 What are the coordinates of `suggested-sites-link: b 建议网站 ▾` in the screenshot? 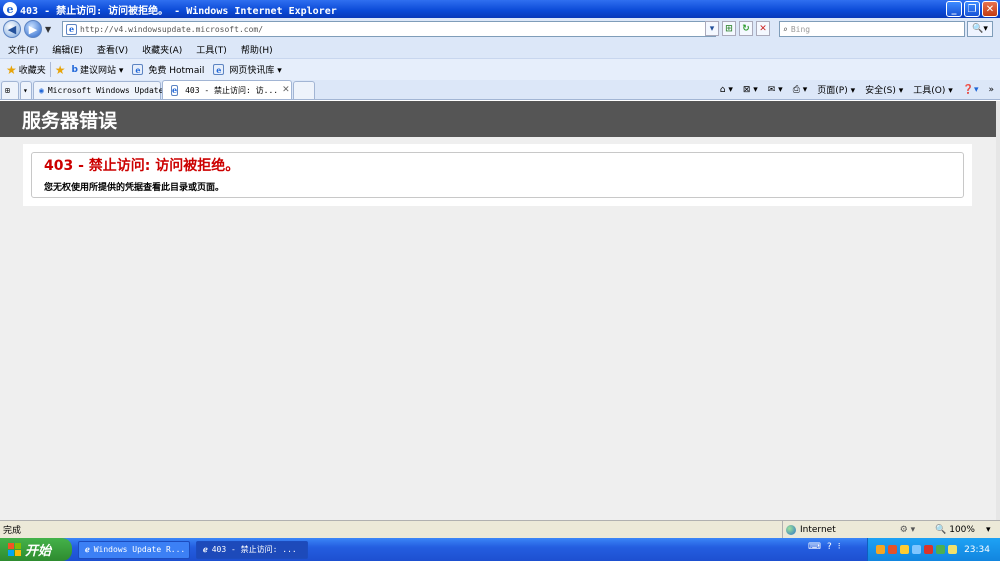 It's located at (97, 70).